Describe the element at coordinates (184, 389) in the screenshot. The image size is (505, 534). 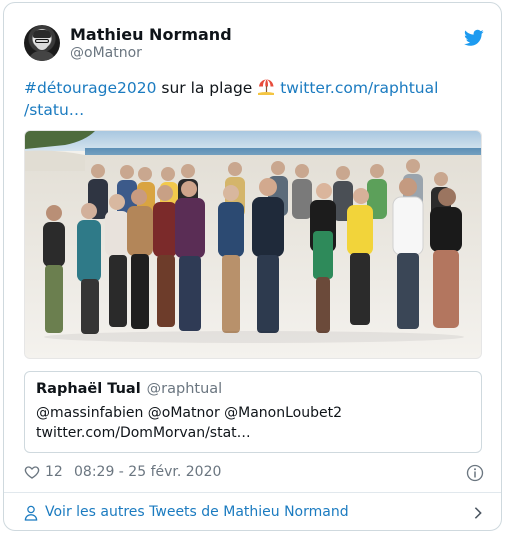
I see `quoted-handle: @raphtual` at that location.